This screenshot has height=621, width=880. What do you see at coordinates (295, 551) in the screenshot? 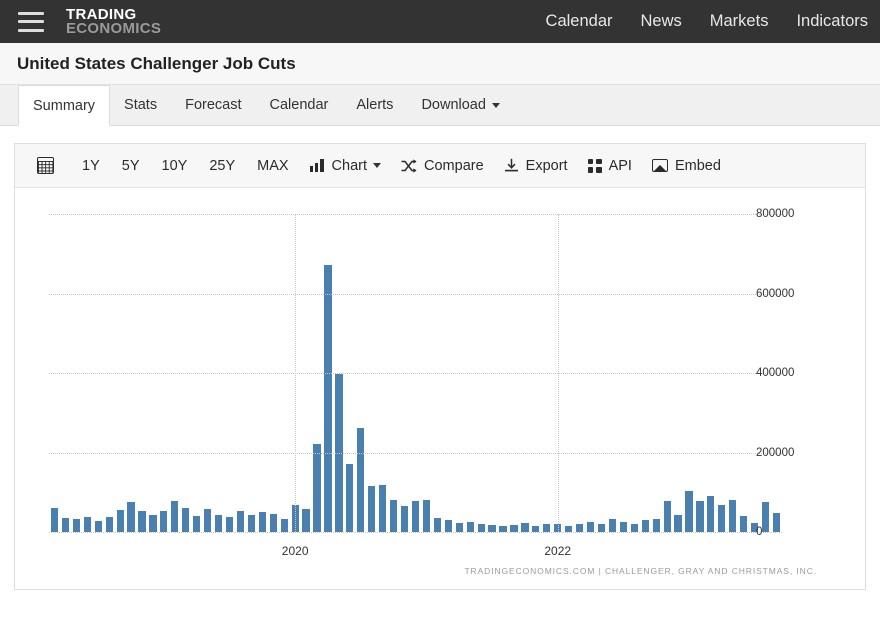
I see `x-tick-label: 2020` at bounding box center [295, 551].